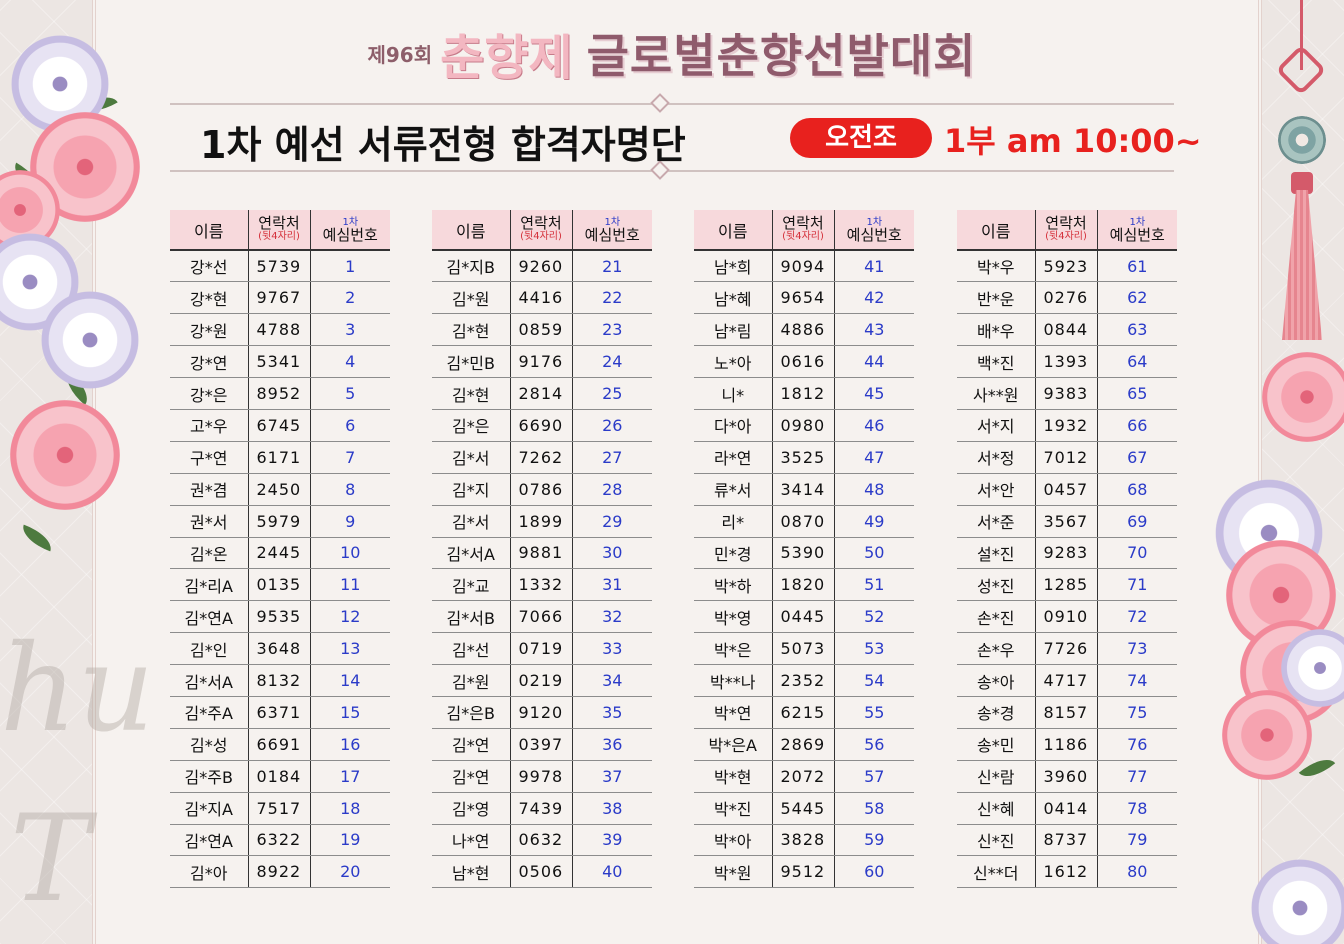 This screenshot has width=1344, height=944. Describe the element at coordinates (278, 425) in the screenshot. I see `phone-last4: 6745` at that location.